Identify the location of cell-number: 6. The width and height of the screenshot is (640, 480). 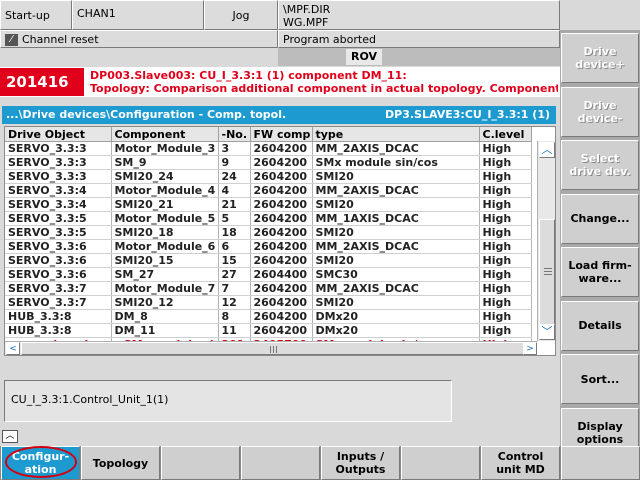
(234, 246).